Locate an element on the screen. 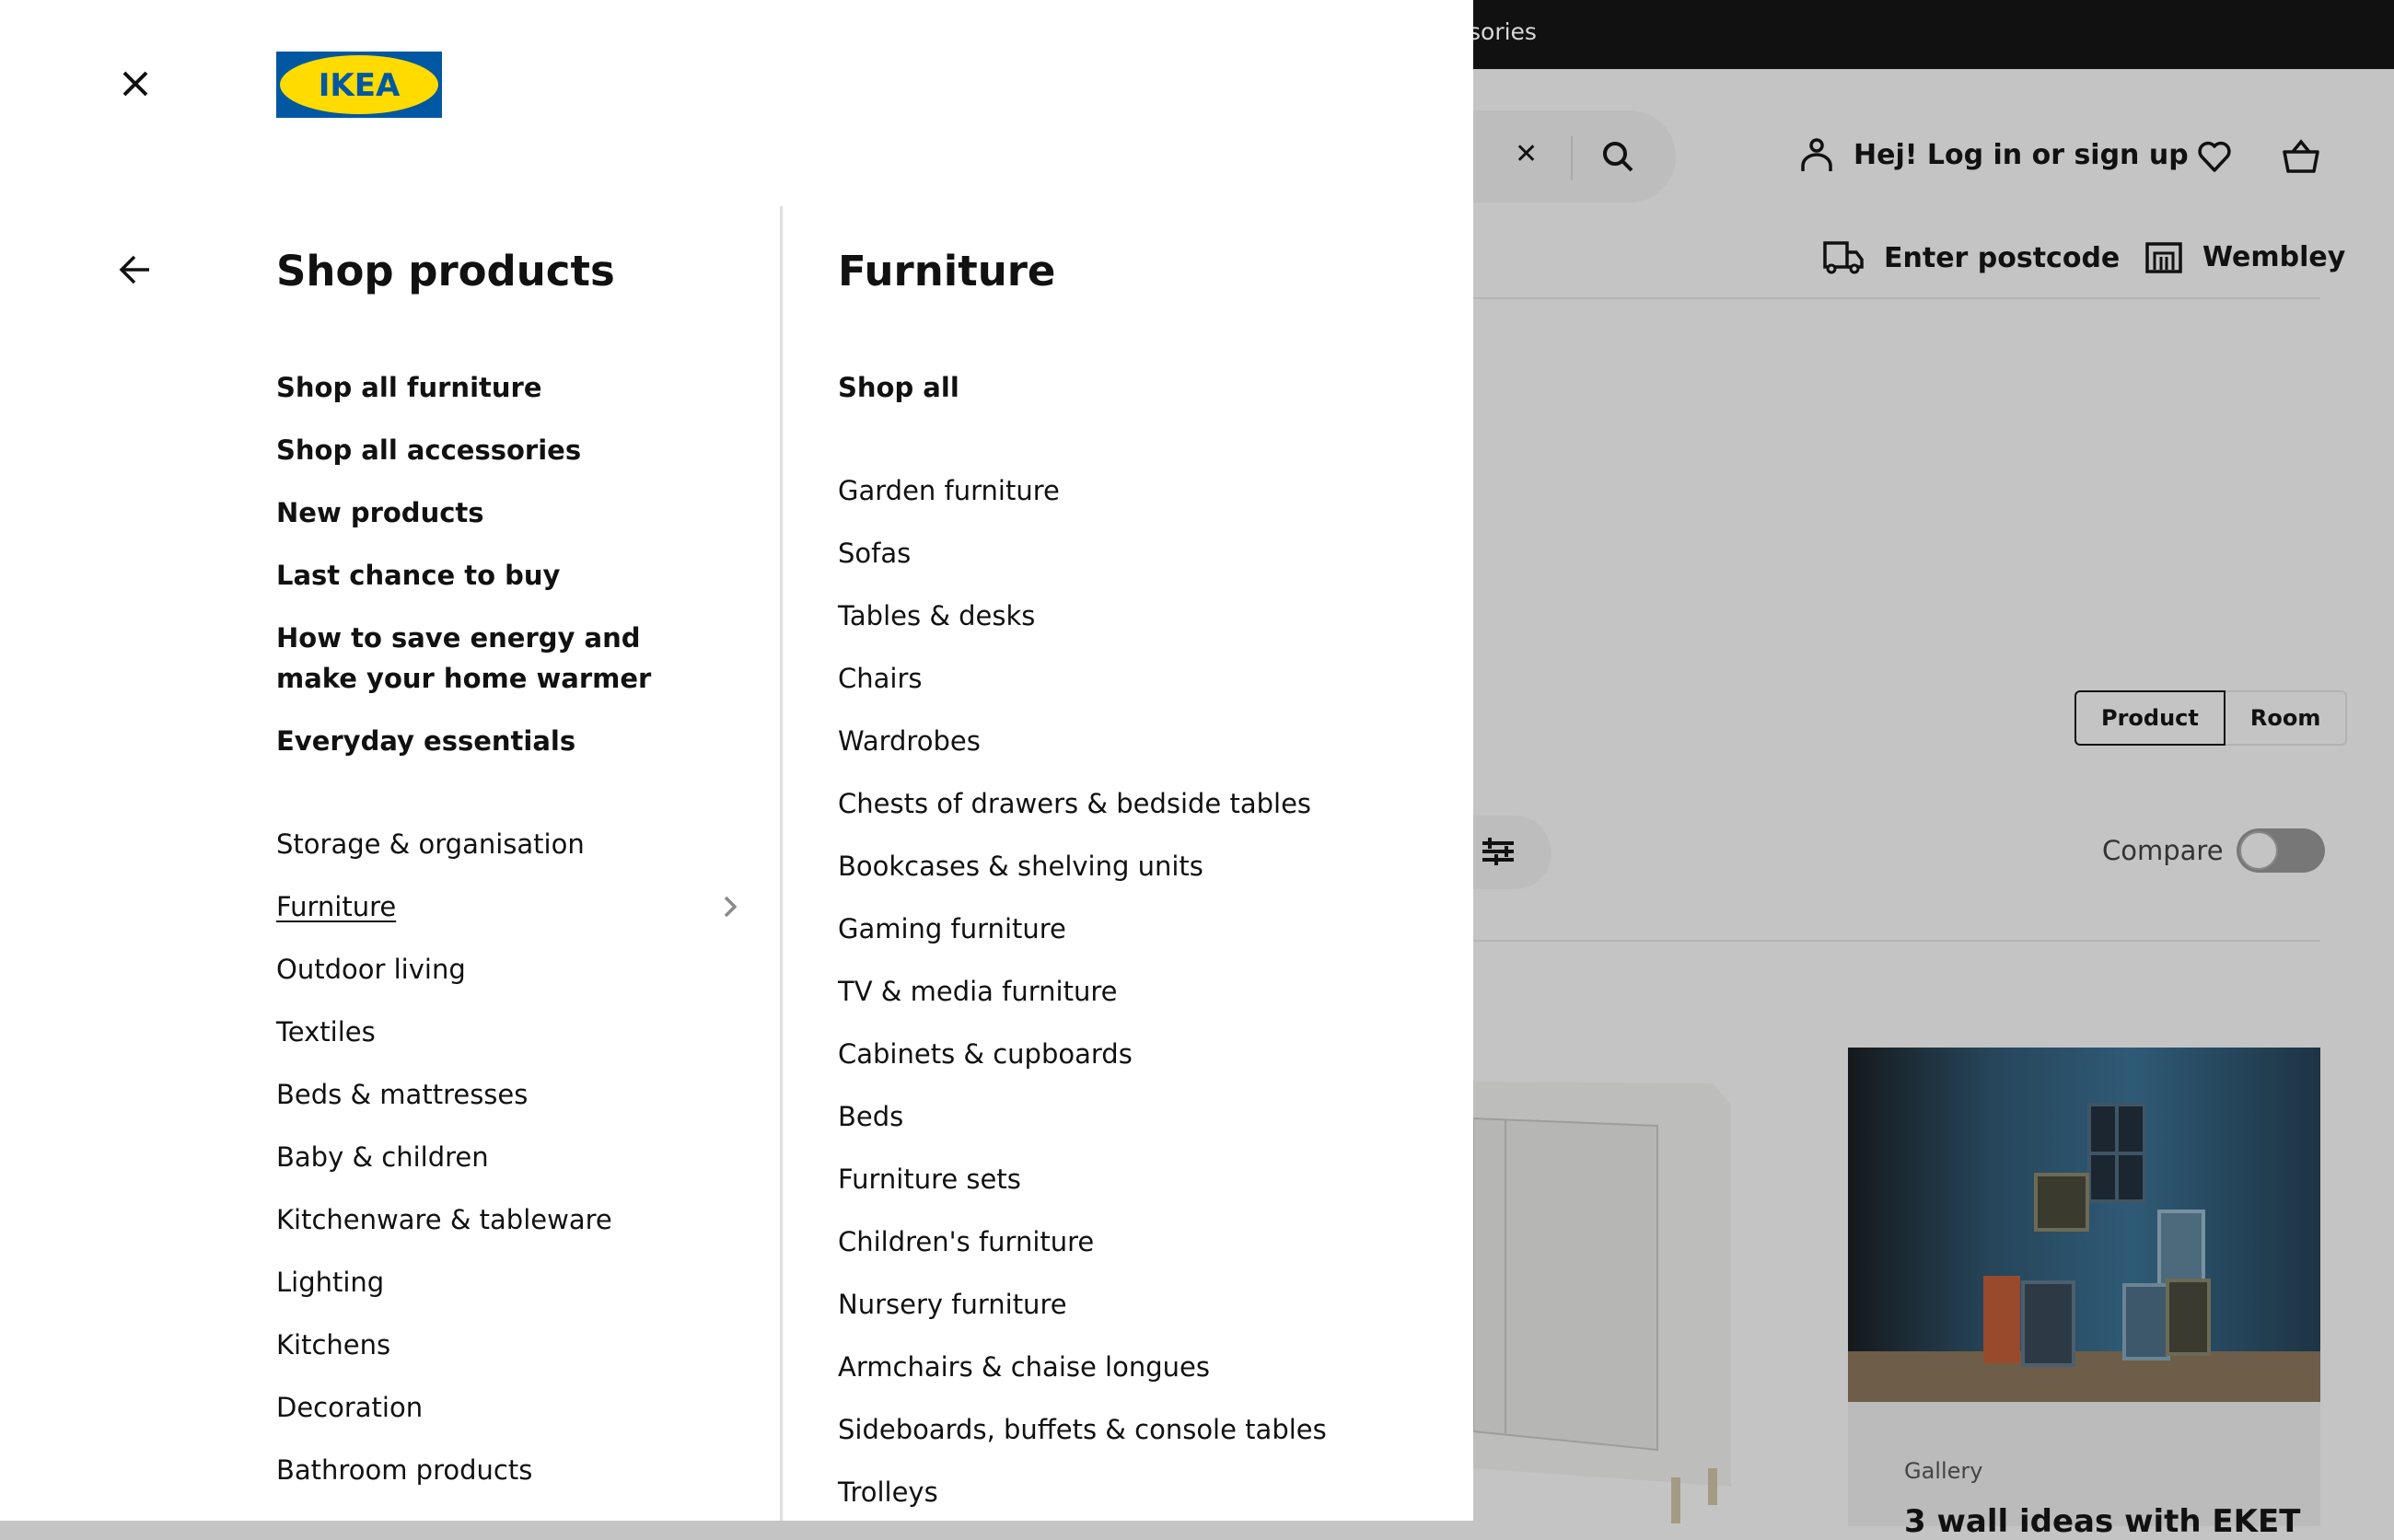 The width and height of the screenshot is (2394, 1540). topbar-link: sories is located at coordinates (1503, 31).